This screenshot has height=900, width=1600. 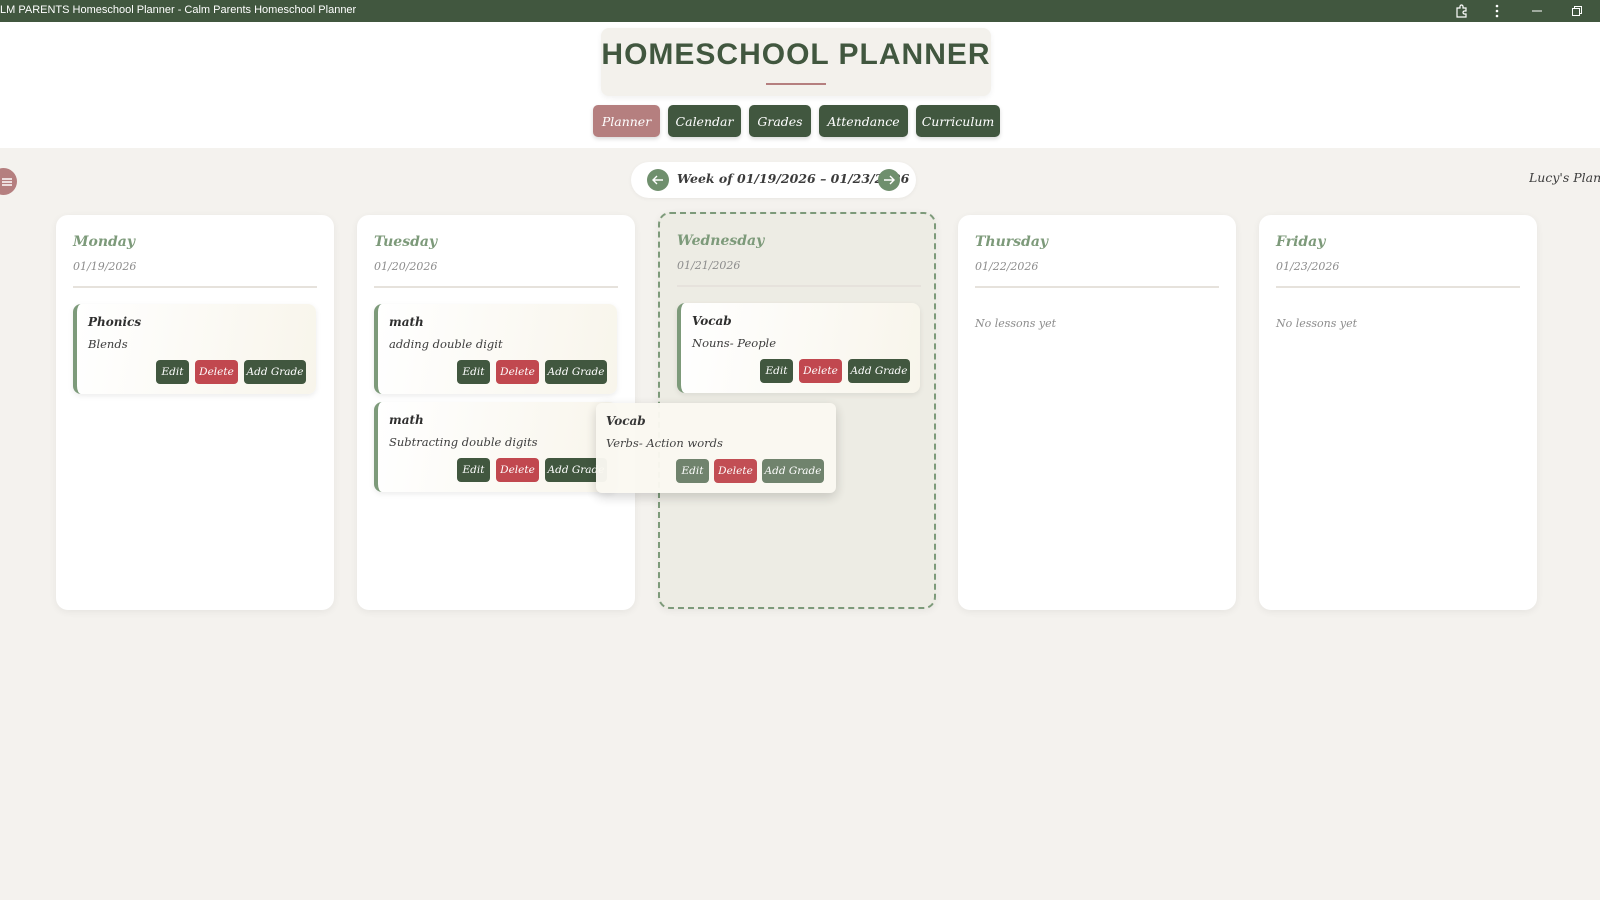 What do you see at coordinates (709, 265) in the screenshot?
I see `day-date: 01/21/2026` at bounding box center [709, 265].